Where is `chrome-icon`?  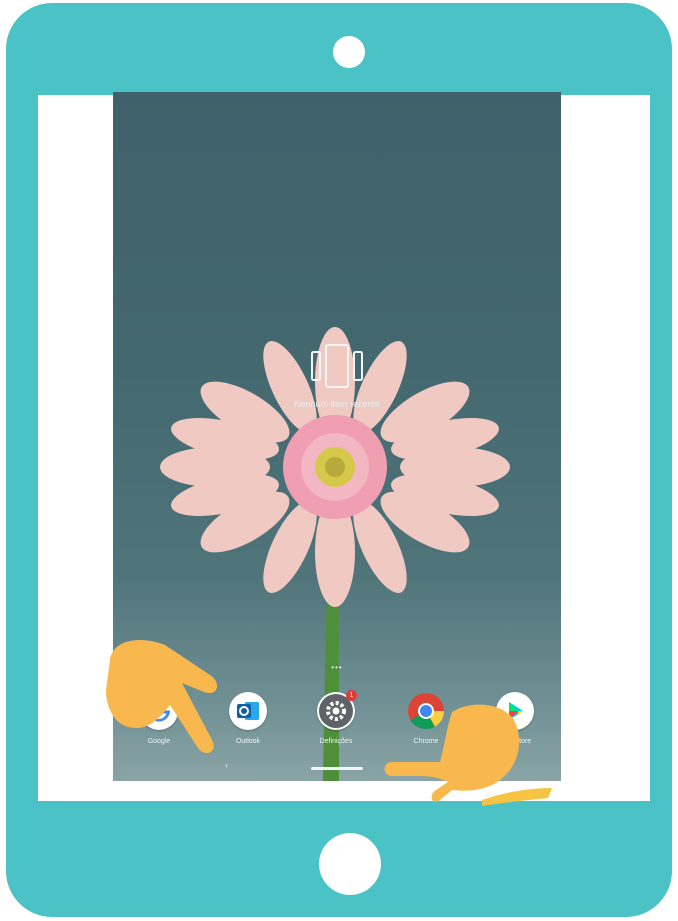 chrome-icon is located at coordinates (426, 711).